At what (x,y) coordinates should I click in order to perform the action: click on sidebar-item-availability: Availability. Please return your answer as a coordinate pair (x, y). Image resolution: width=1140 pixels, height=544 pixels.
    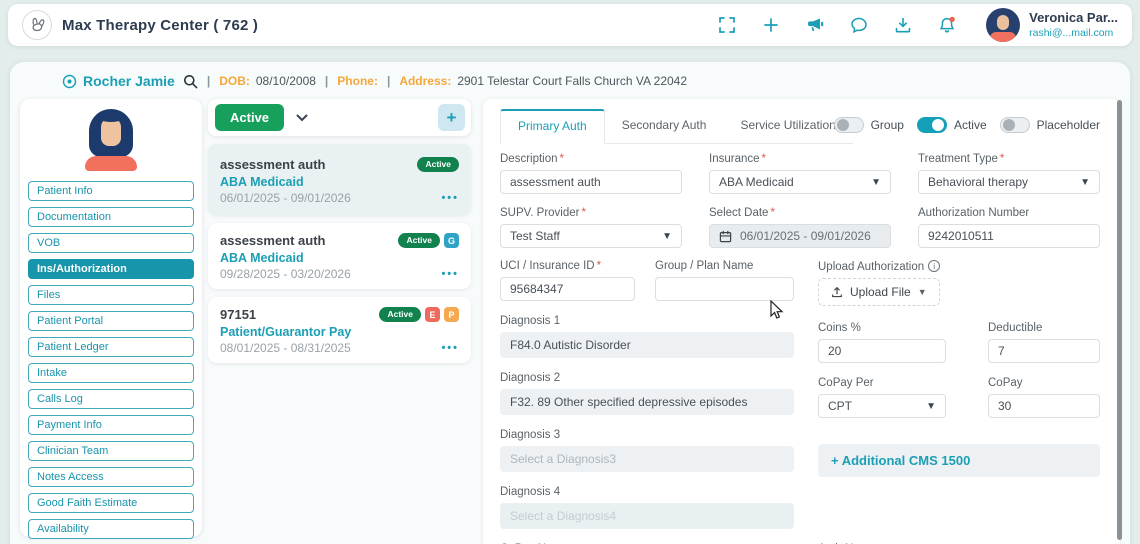
    Looking at the image, I should click on (111, 529).